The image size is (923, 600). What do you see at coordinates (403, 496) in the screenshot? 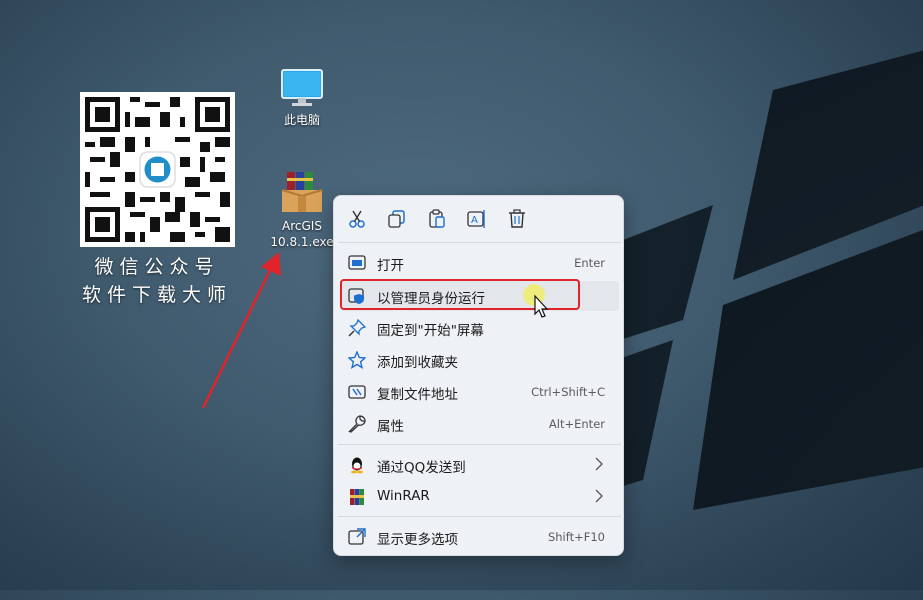
I see `menu-item-label: WinRAR` at bounding box center [403, 496].